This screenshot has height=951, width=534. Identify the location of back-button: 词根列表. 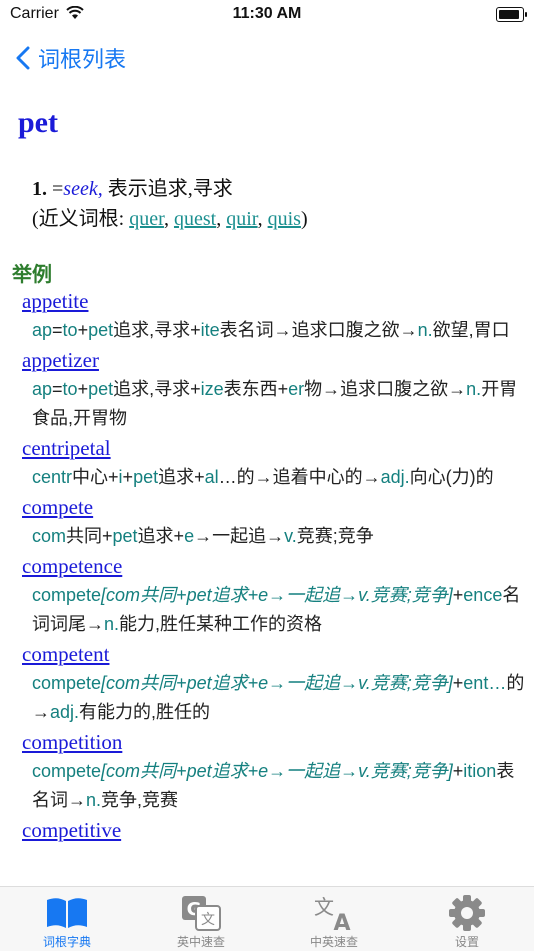
(71, 58).